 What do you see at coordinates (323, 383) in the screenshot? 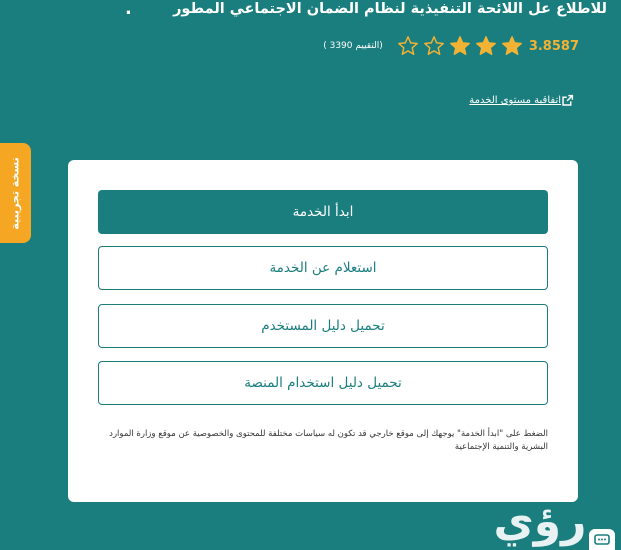
I see `download-platform-guide-button: تحميل دليل استخدام المنصة` at bounding box center [323, 383].